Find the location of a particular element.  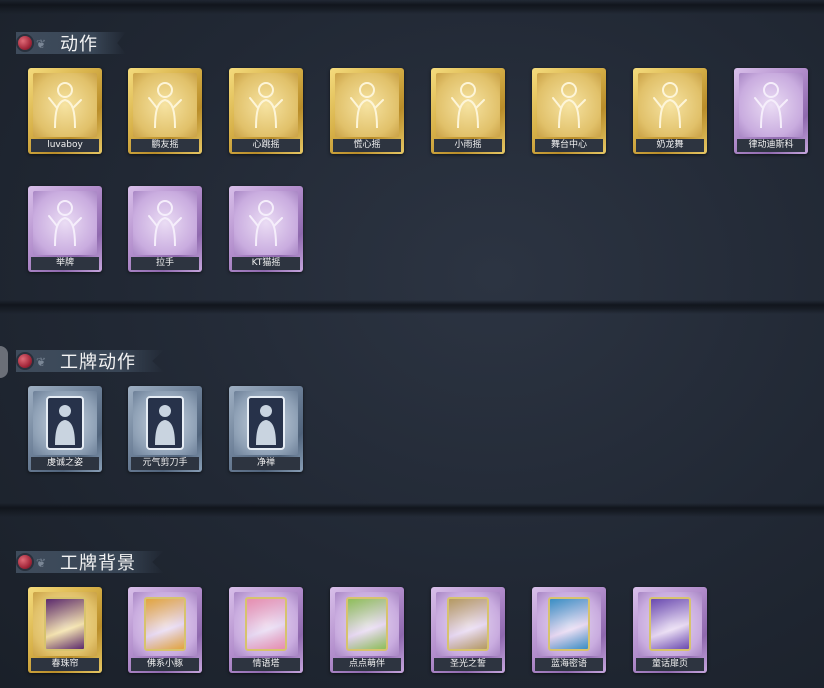

item-frame: 情语塔 is located at coordinates (266, 630).